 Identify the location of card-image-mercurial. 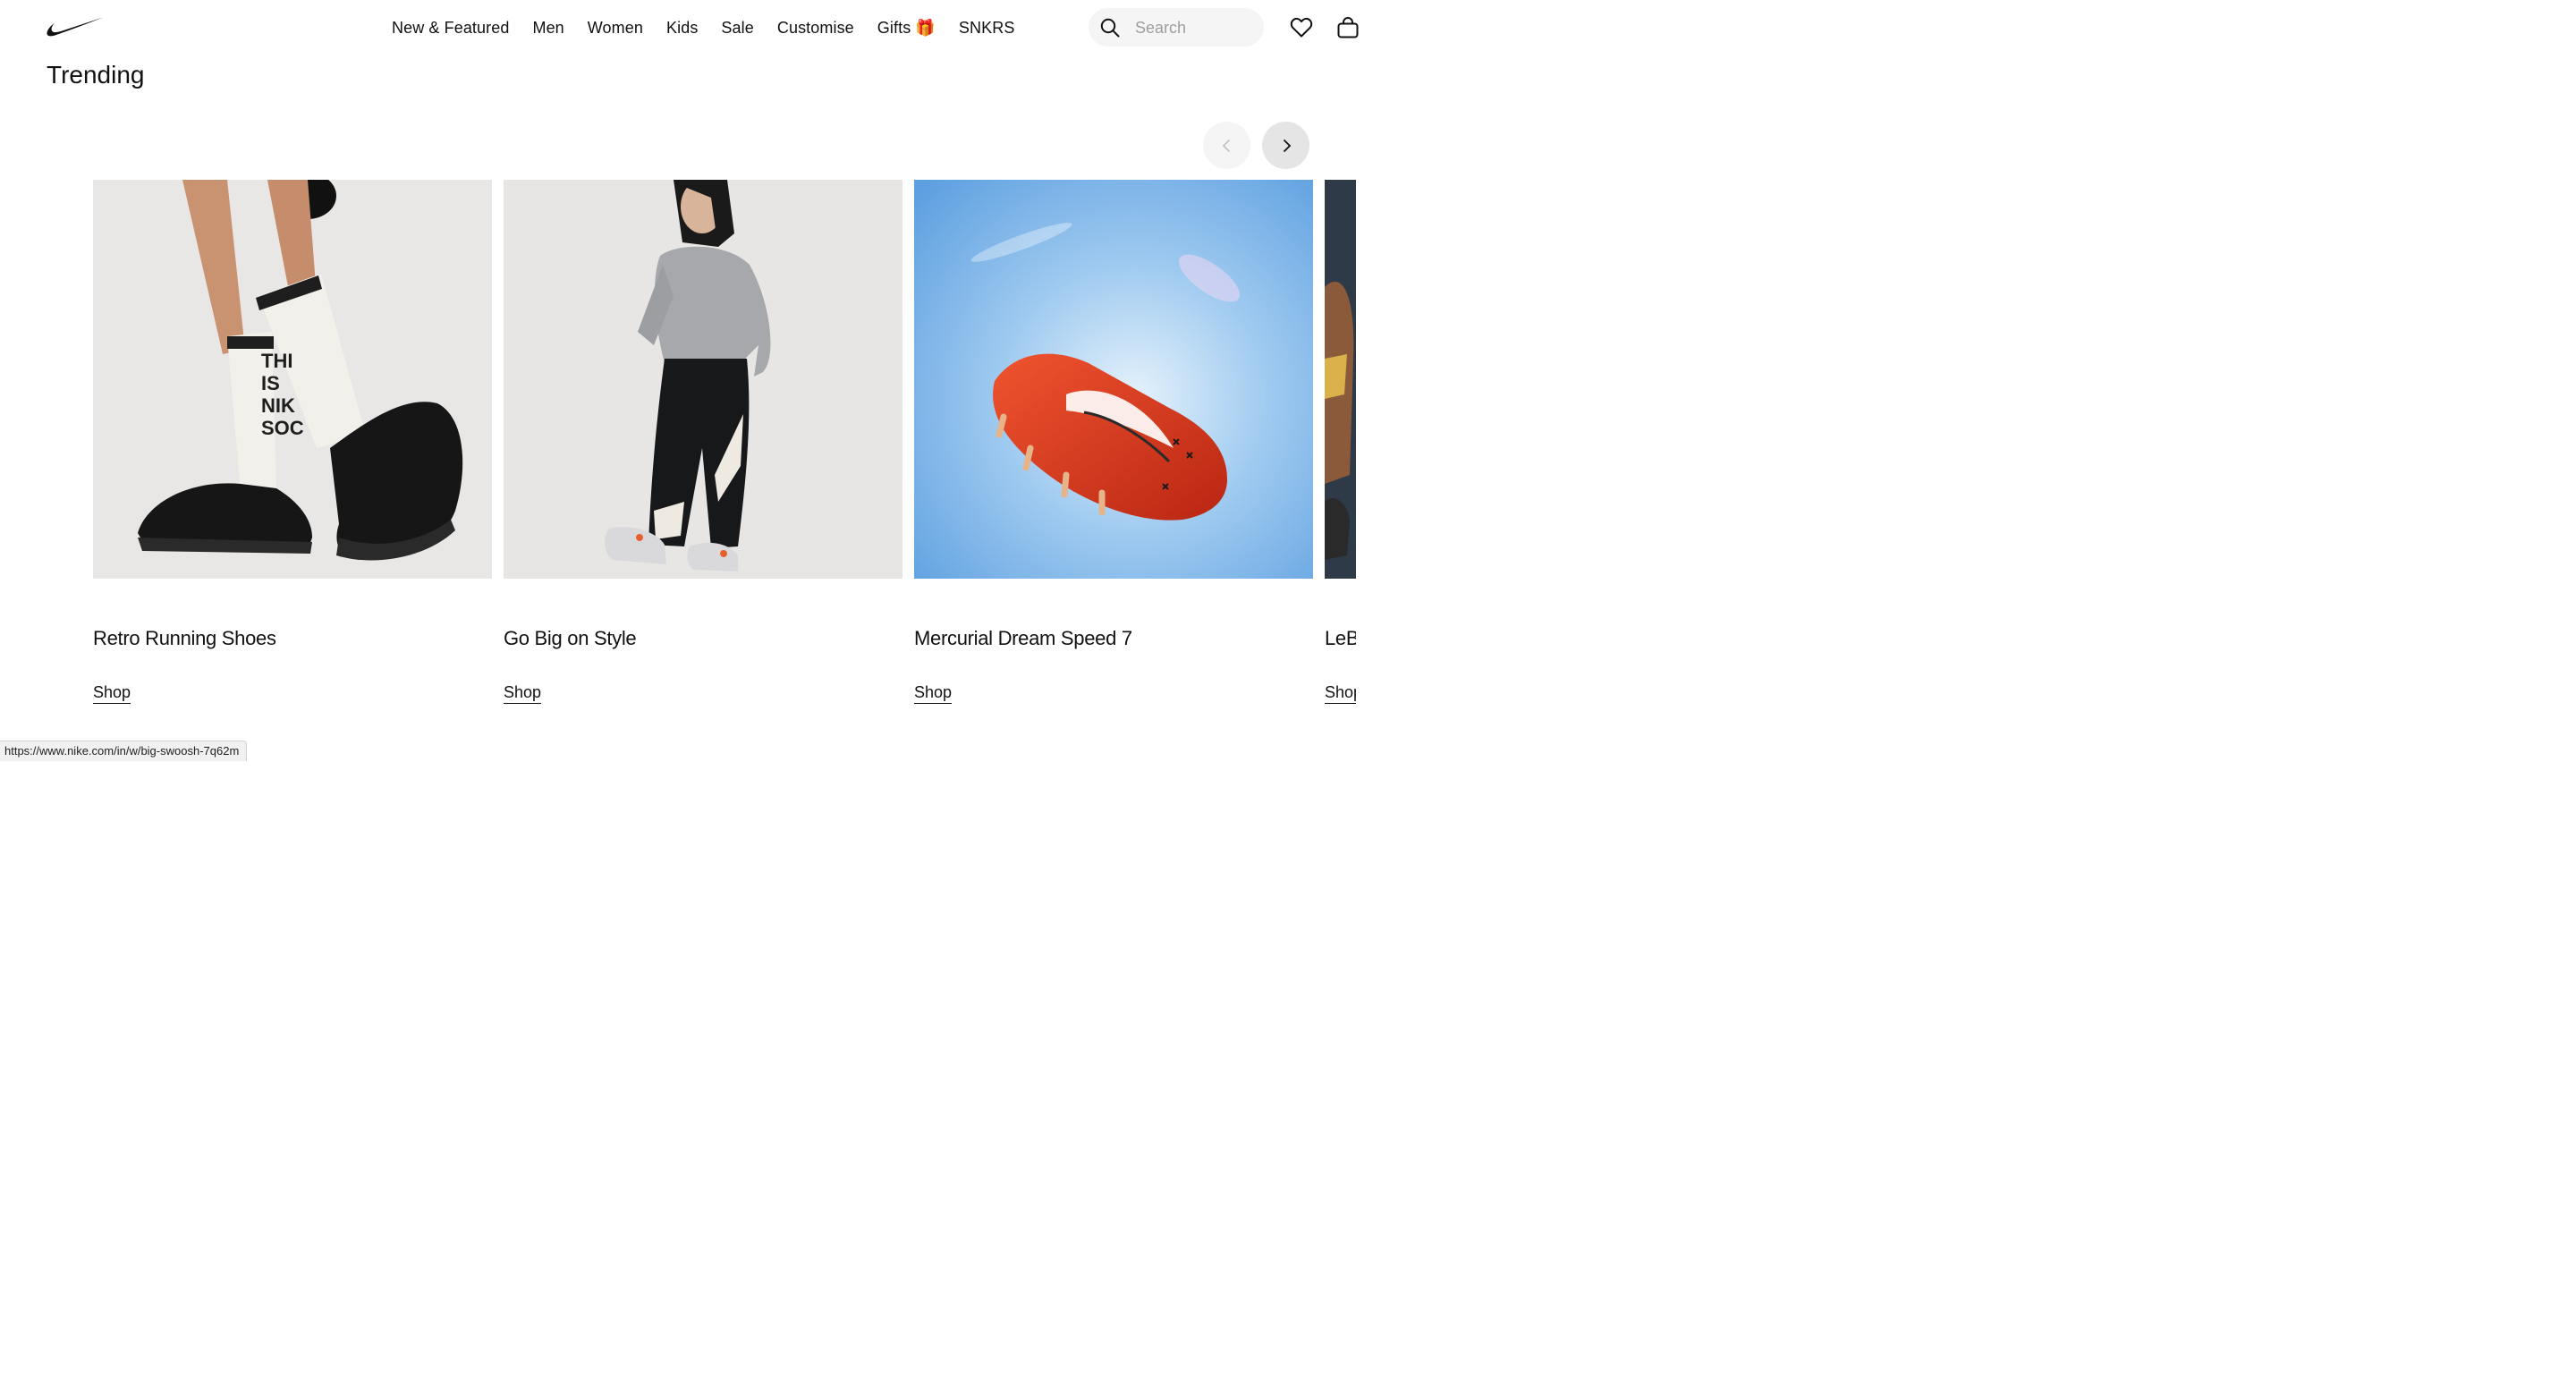
(1113, 379).